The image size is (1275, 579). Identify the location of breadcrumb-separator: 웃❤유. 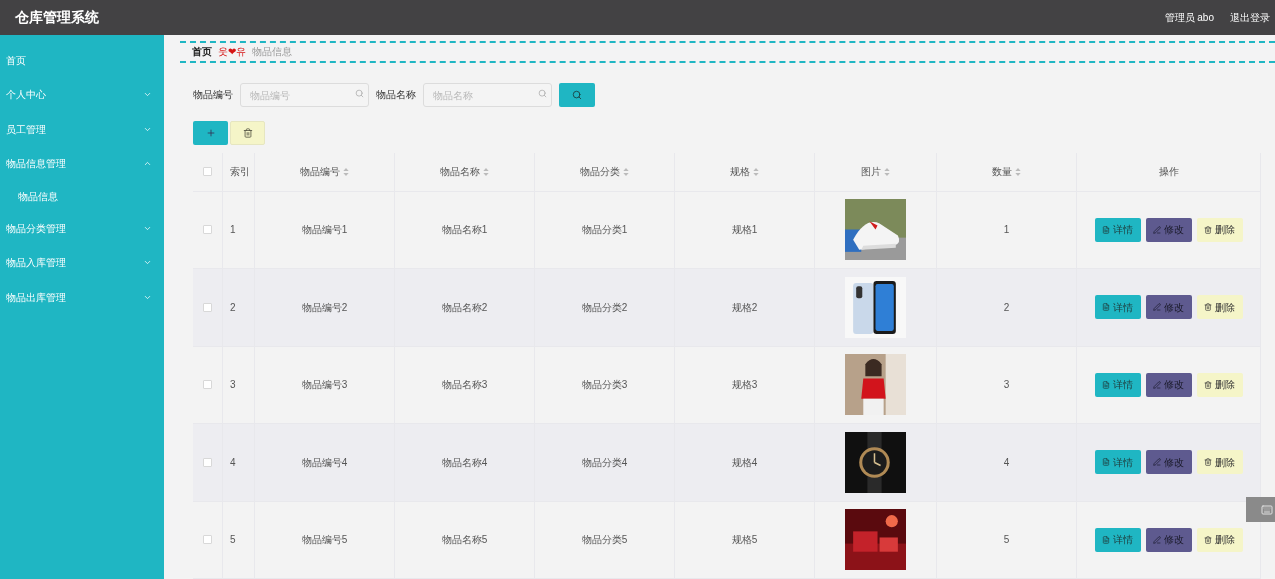
(232, 52).